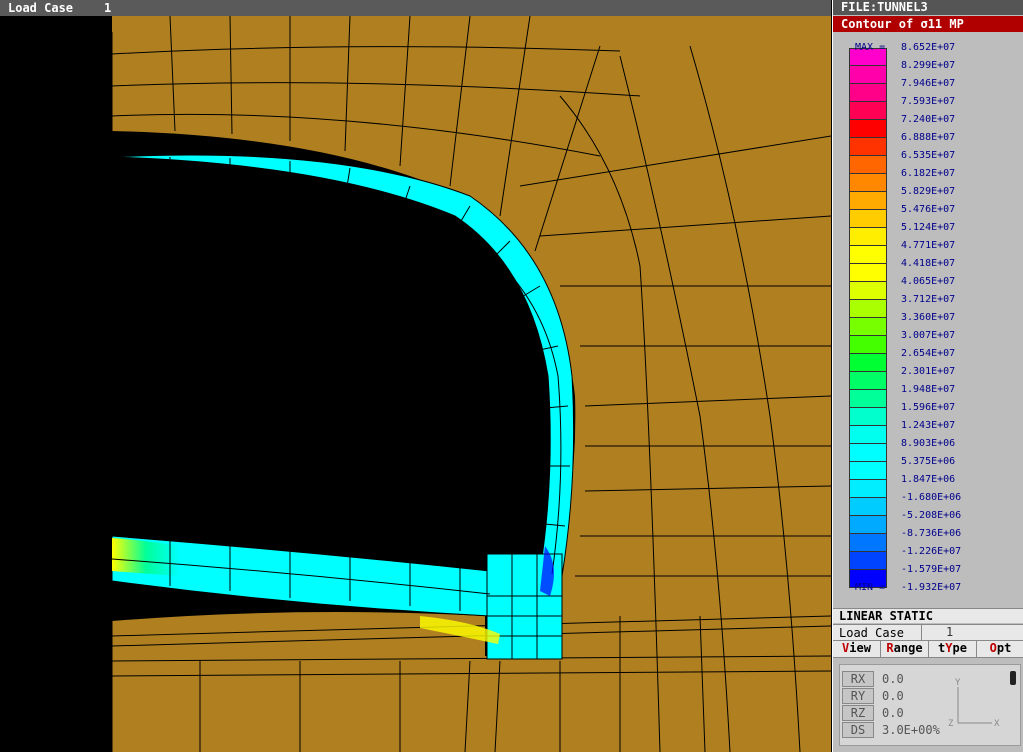 The image size is (1023, 752). What do you see at coordinates (997, 724) in the screenshot?
I see `axis-x-label: X` at bounding box center [997, 724].